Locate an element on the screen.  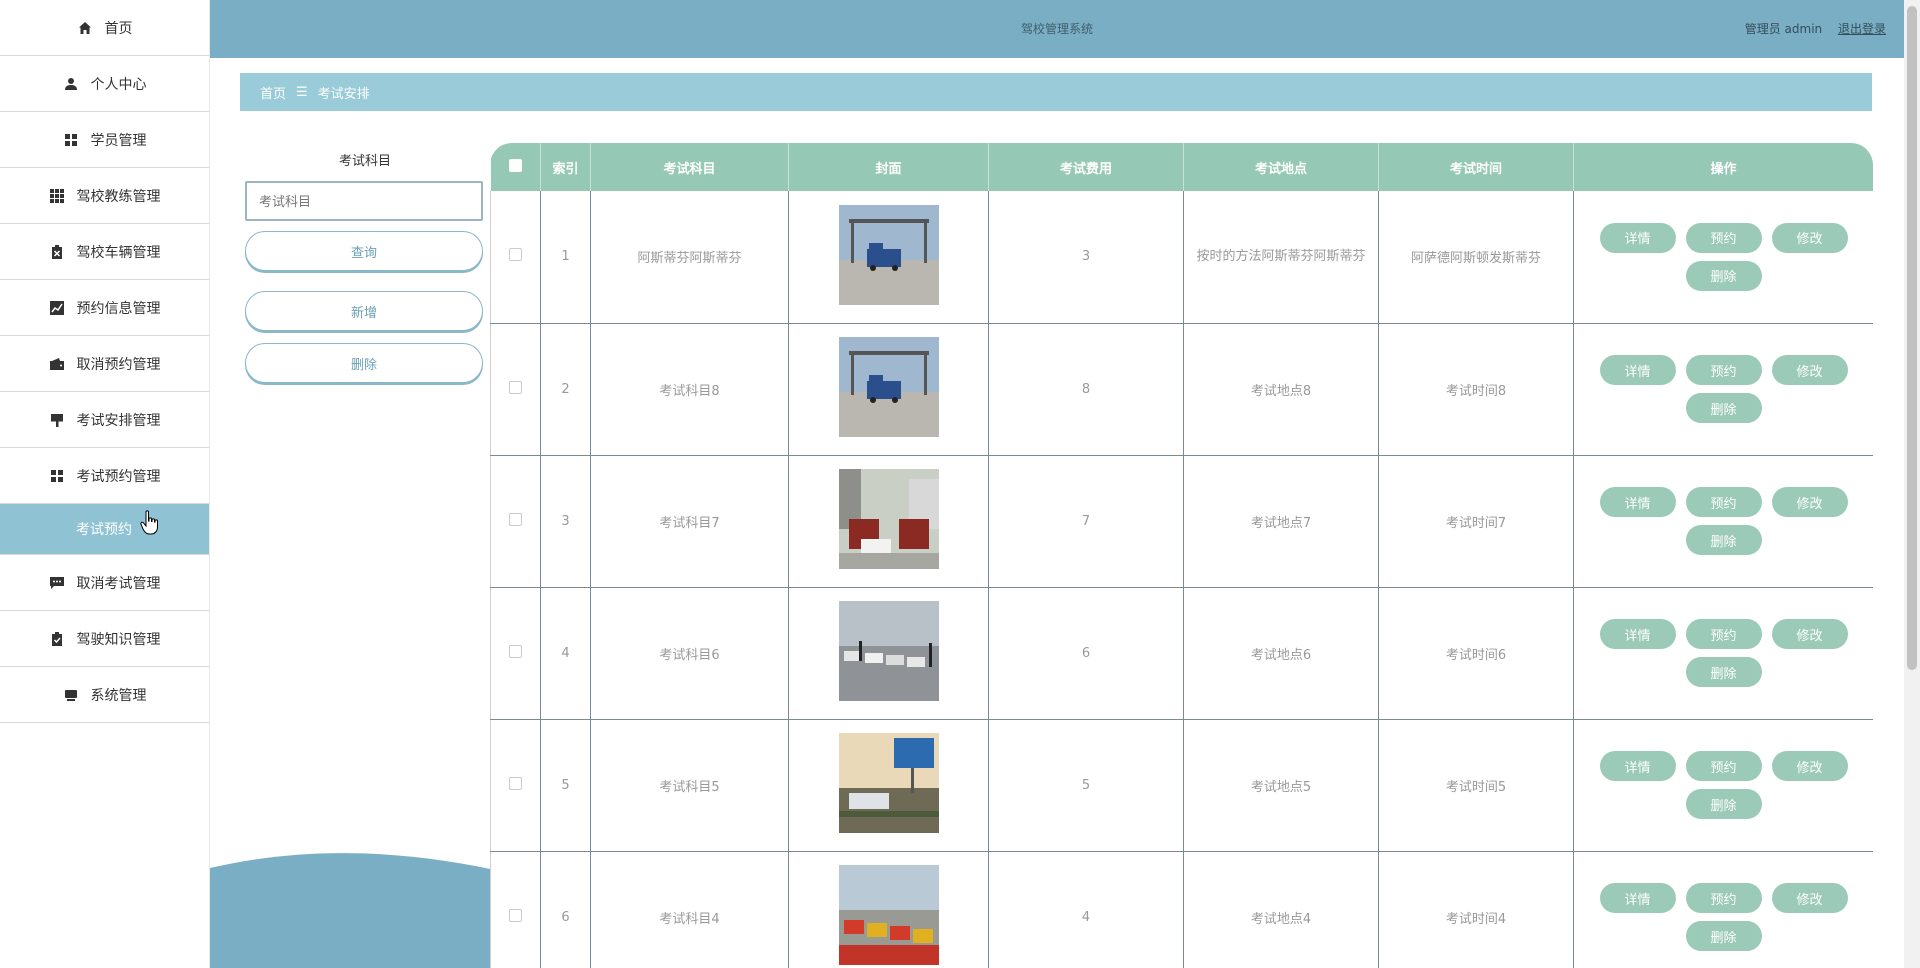
cell-time: 考试时间6 is located at coordinates (1476, 653).